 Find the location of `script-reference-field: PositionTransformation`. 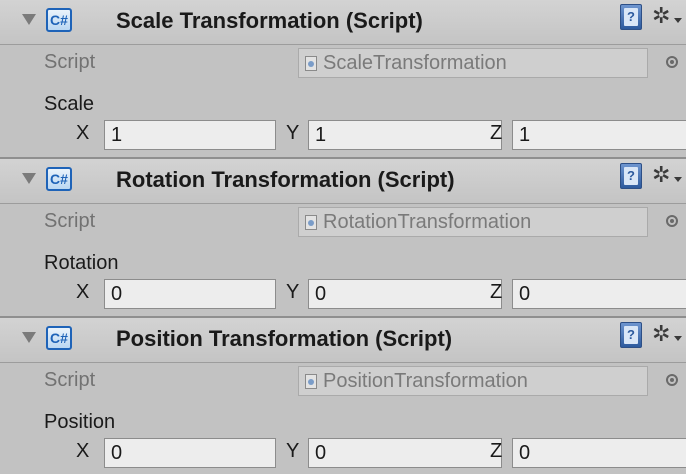

script-reference-field: PositionTransformation is located at coordinates (473, 381).